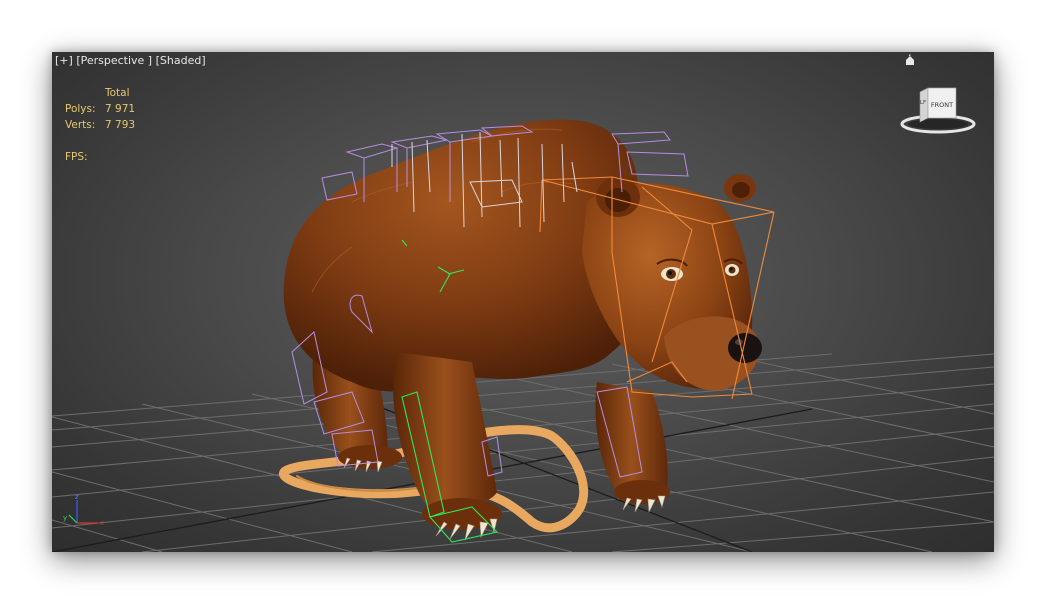 The height and width of the screenshot is (605, 1046). I want to click on gizmo-y-label: y, so click(65, 518).